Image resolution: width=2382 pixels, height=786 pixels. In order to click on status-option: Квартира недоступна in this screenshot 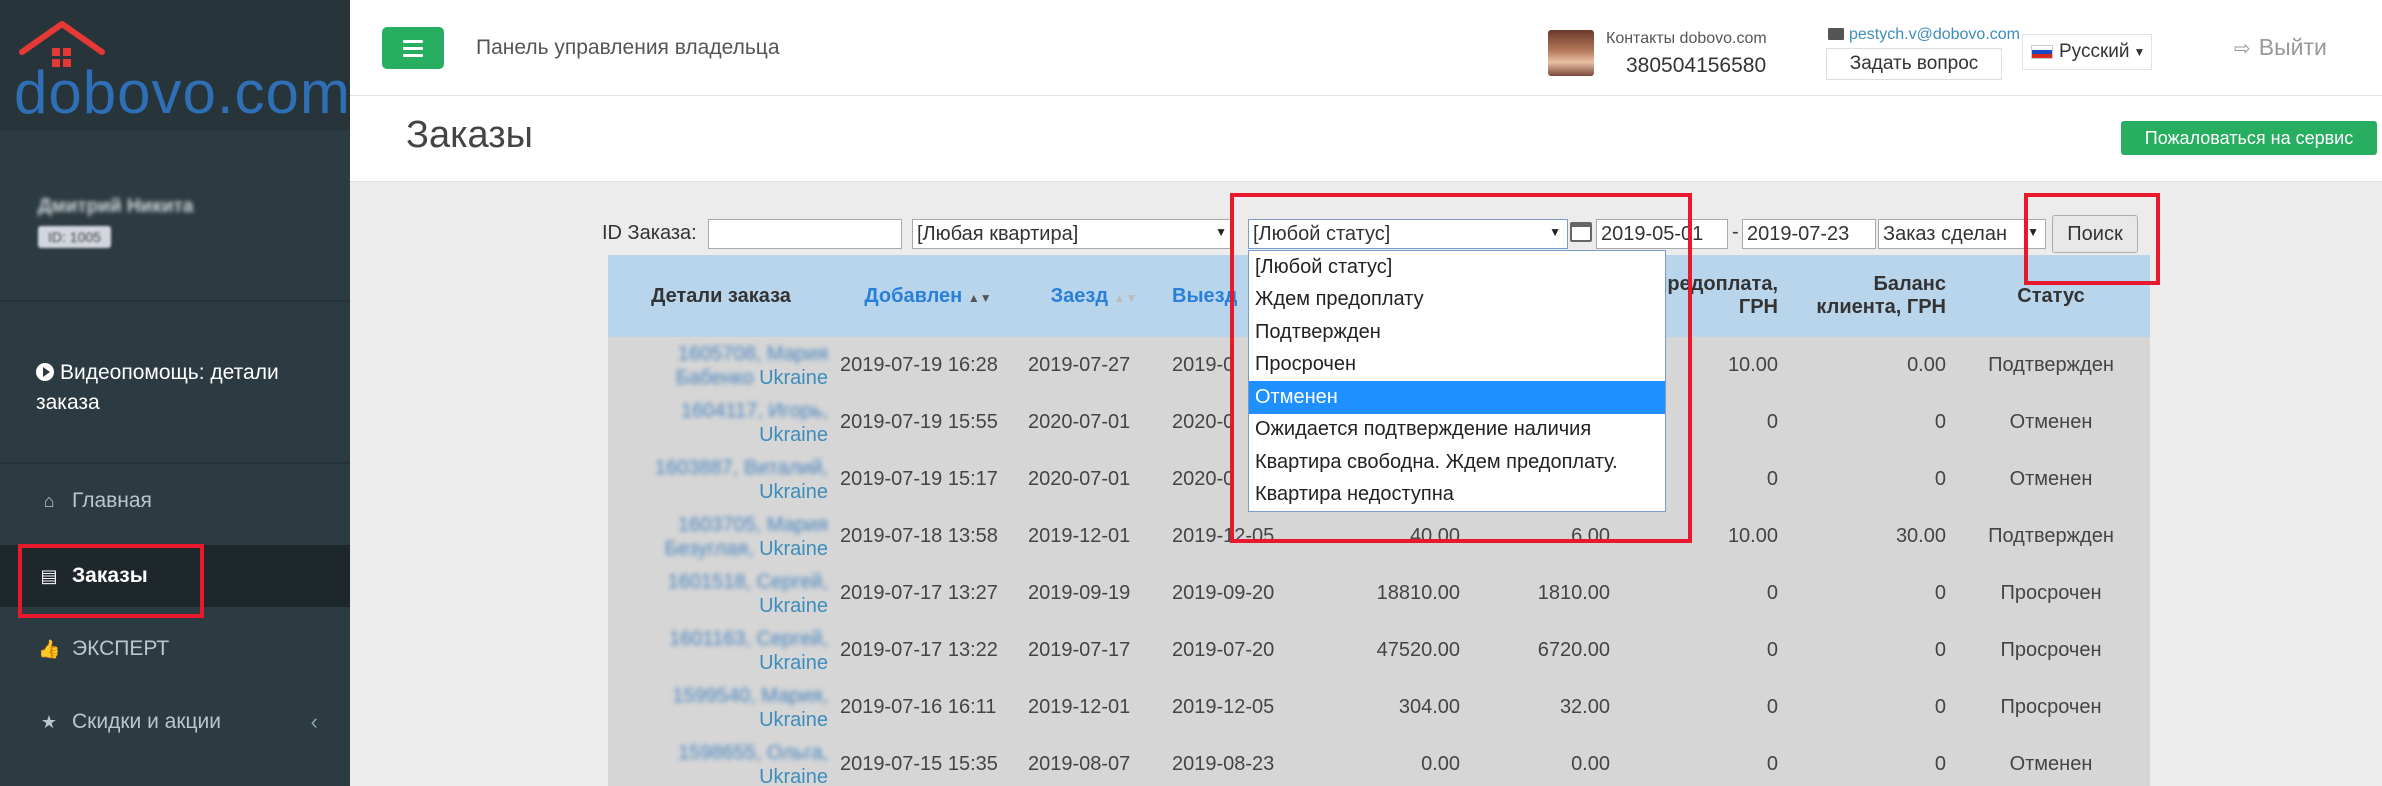, I will do `click(1457, 495)`.